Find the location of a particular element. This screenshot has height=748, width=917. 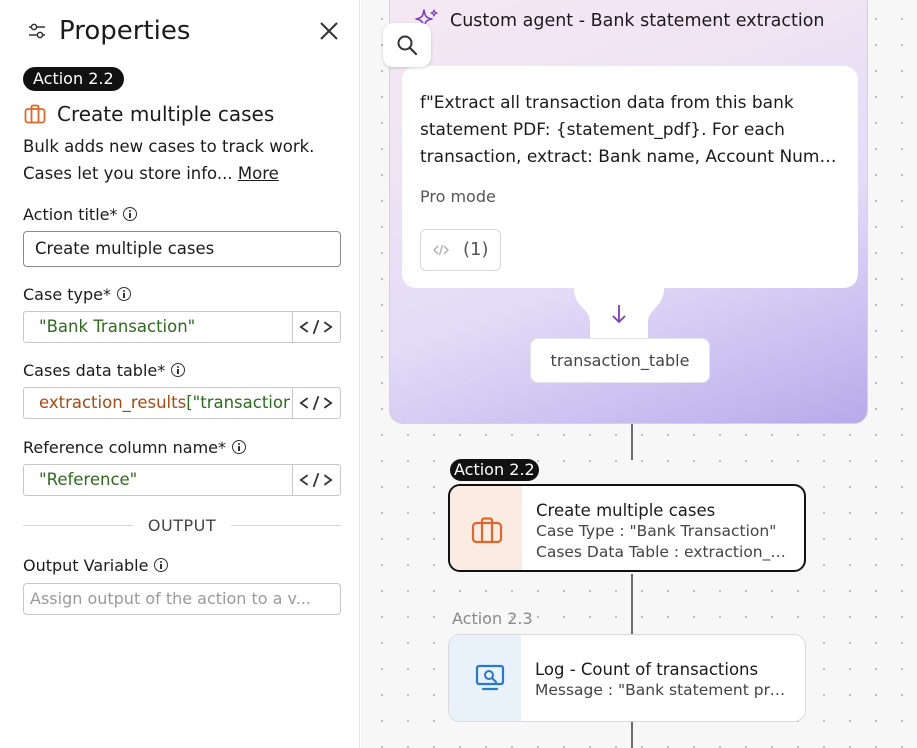

case-type-value: "Bank Transaction" is located at coordinates (164, 327).